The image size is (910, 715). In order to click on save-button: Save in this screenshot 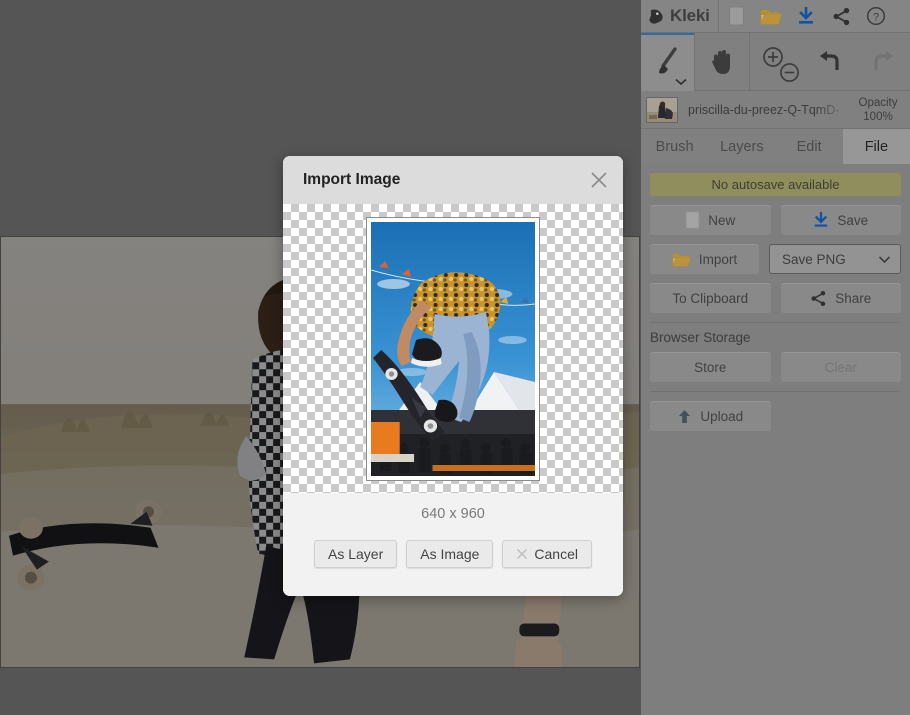, I will do `click(840, 220)`.